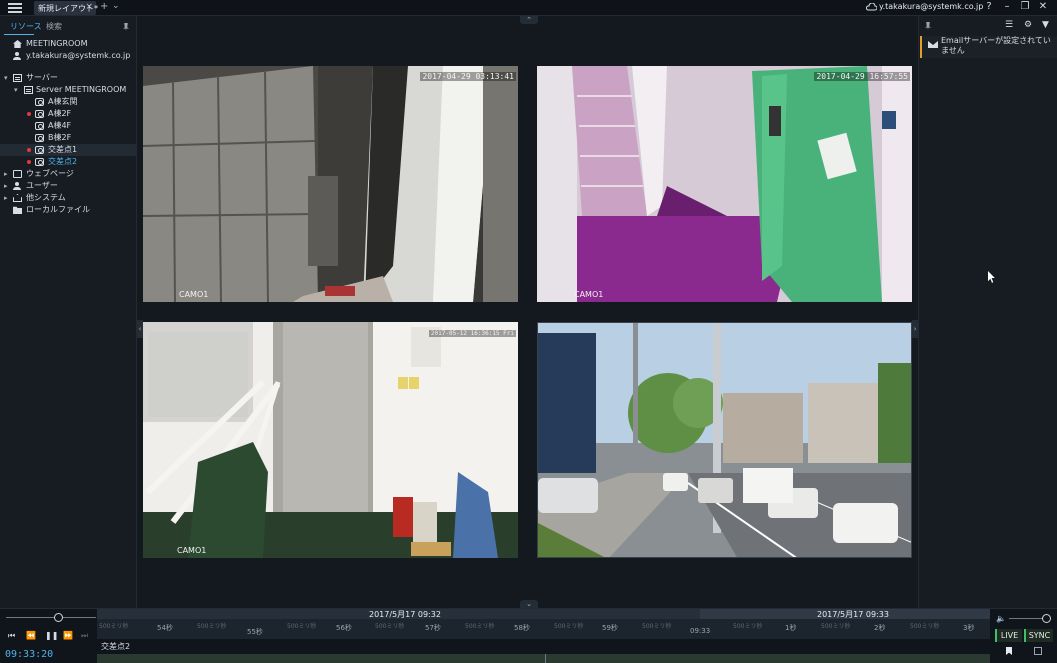 The width and height of the screenshot is (1057, 663). Describe the element at coordinates (987, 312) in the screenshot. I see `notifications-panel: ☰ ⚙ ▼ Emailサーバーが設定されていません` at that location.